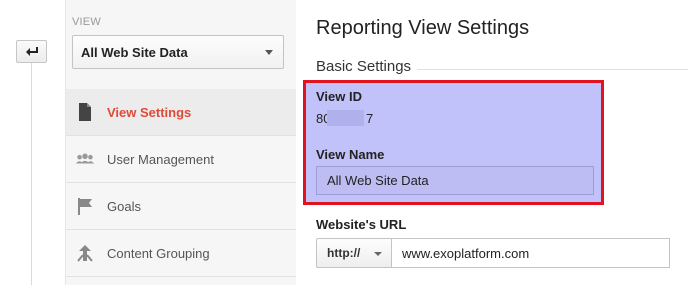 Image resolution: width=688 pixels, height=285 pixels. Describe the element at coordinates (85, 253) in the screenshot. I see `content-grouping-icon` at that location.